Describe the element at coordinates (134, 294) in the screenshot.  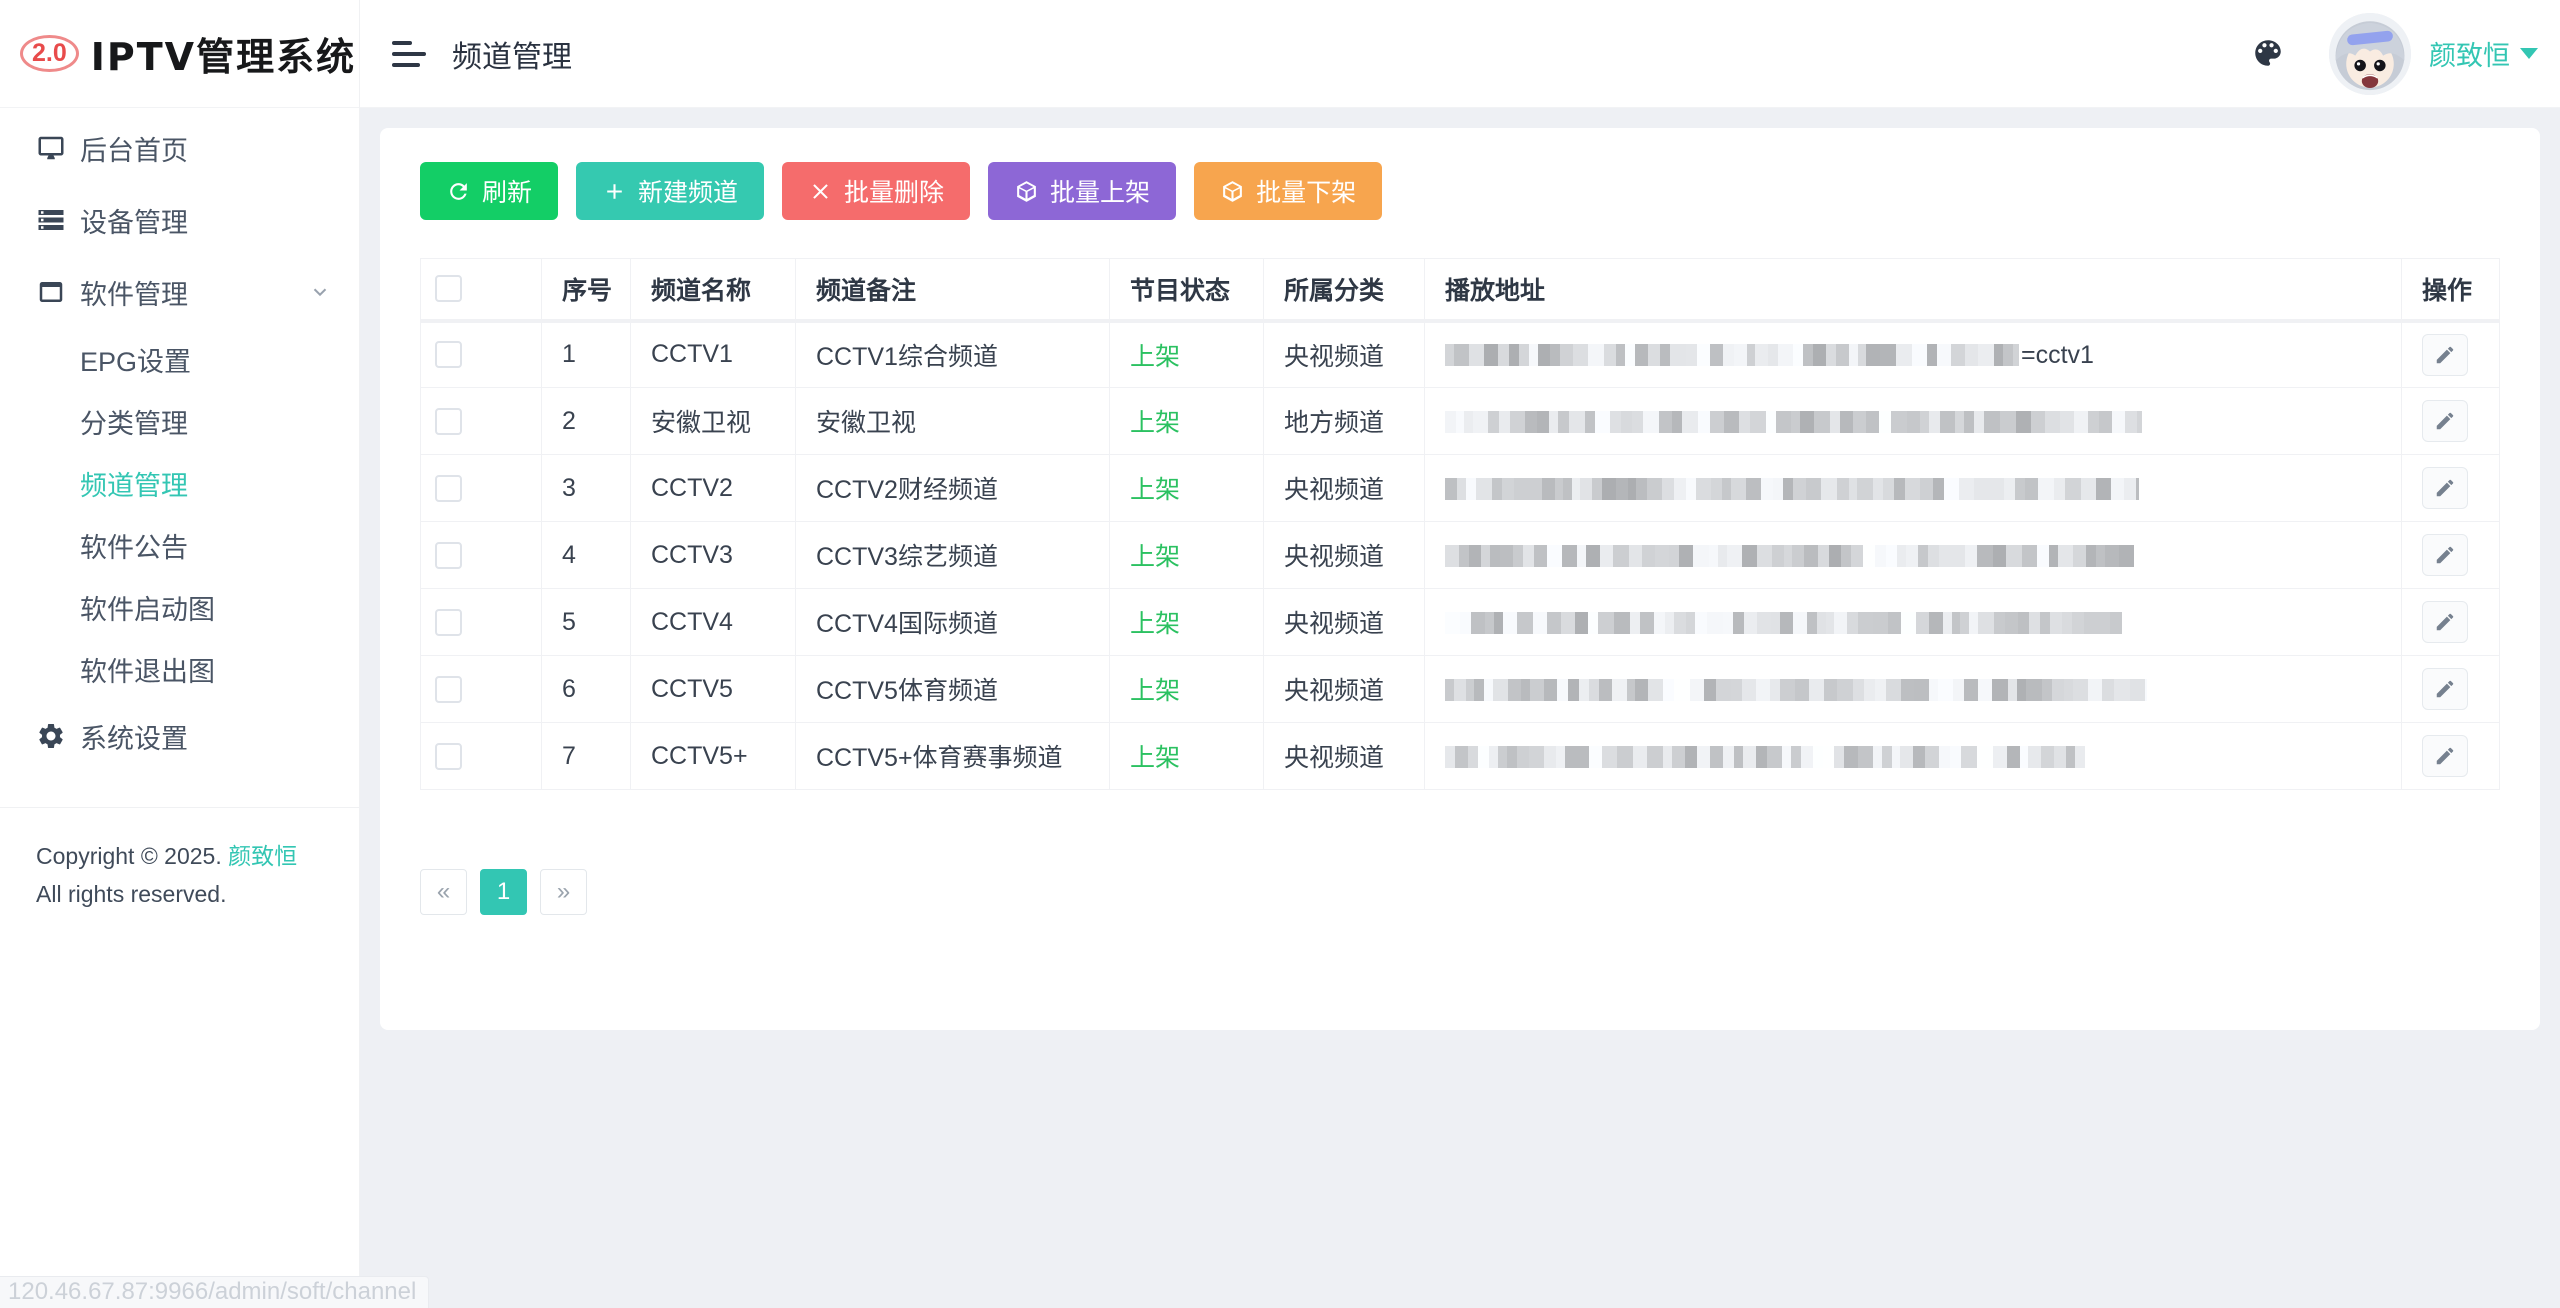
I see `sidebar-item-label: 软件管理` at that location.